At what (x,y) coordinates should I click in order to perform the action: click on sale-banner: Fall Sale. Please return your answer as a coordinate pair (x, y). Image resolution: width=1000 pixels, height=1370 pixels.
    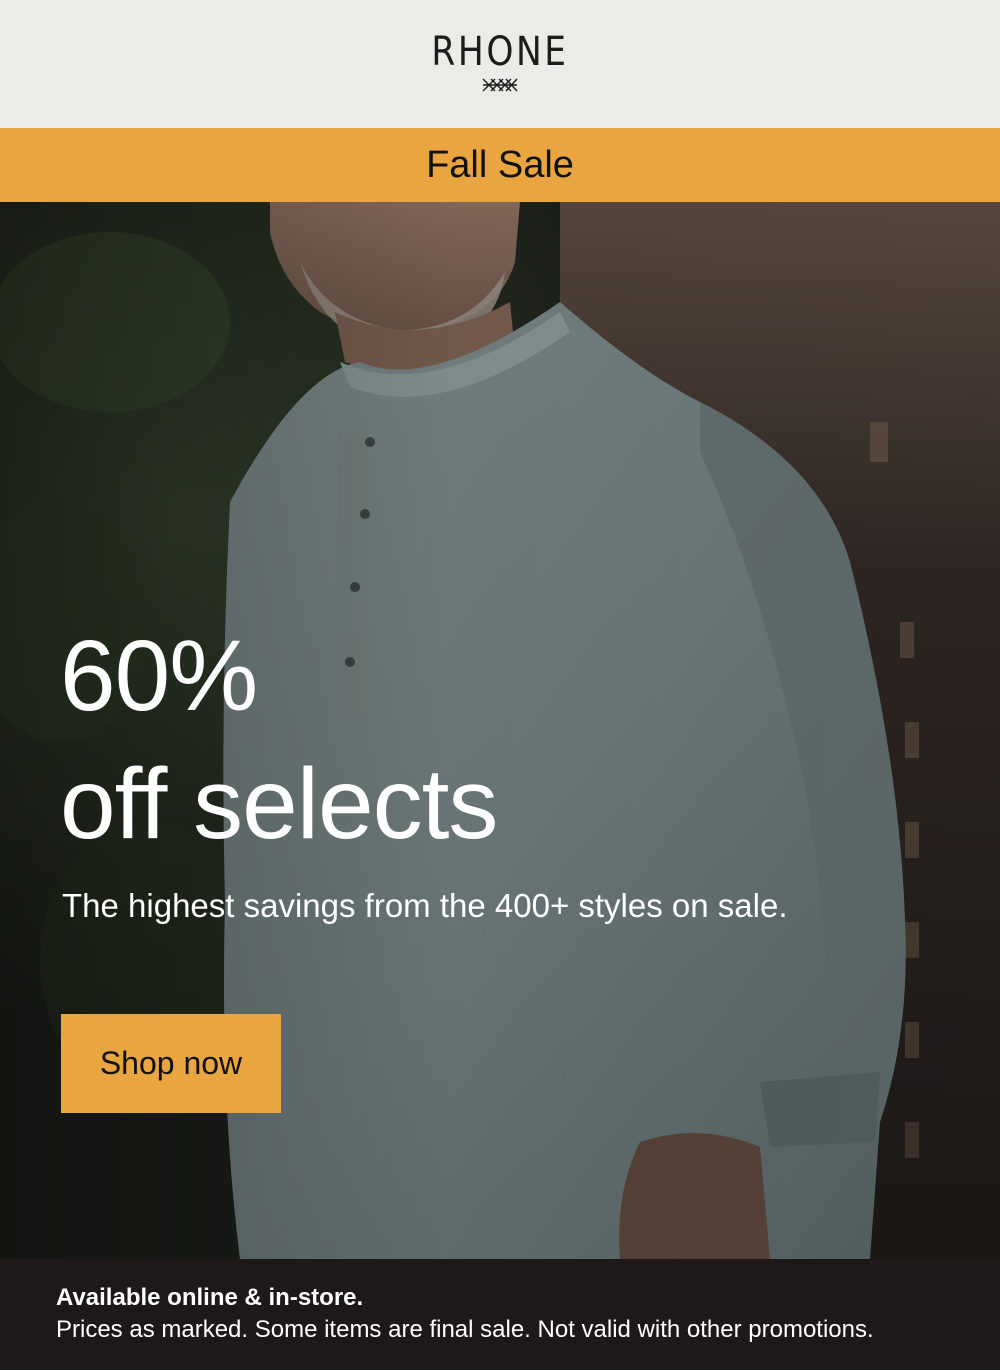
    Looking at the image, I should click on (500, 165).